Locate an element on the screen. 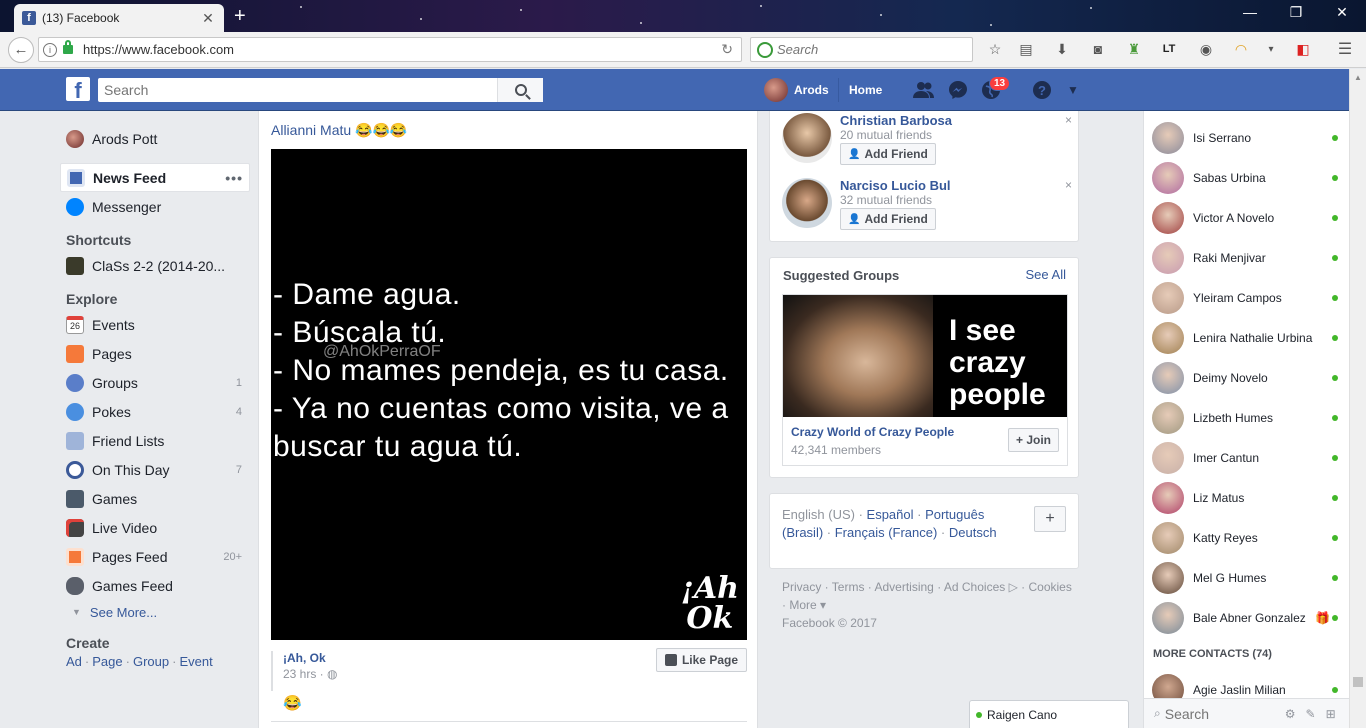 This screenshot has width=1366, height=728. see-all-link: See All is located at coordinates (1046, 274).